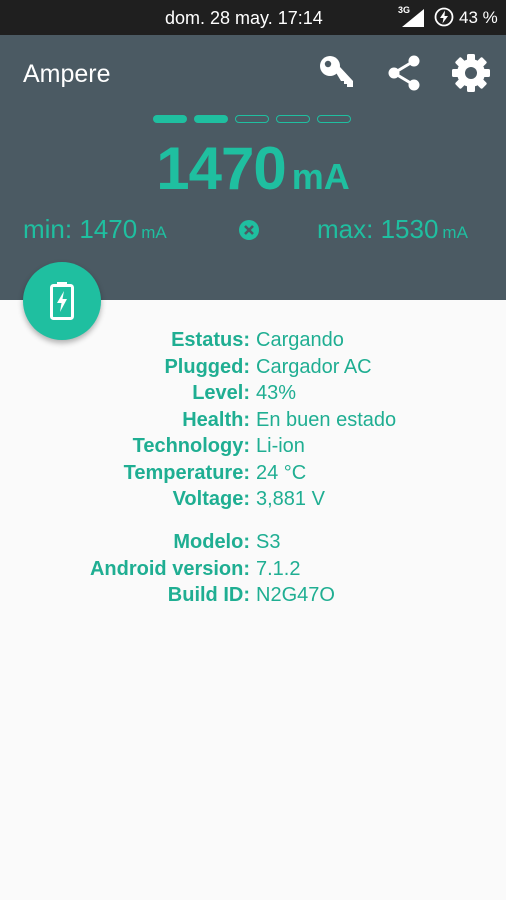 This screenshot has width=506, height=900. I want to click on share-icon, so click(404, 73).